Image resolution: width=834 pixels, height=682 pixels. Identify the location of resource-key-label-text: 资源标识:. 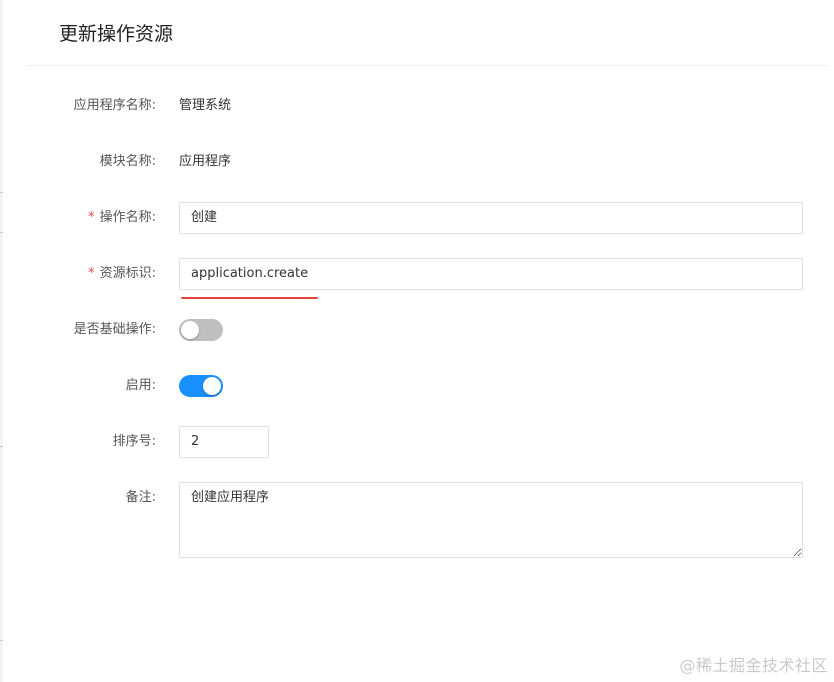
(127, 273).